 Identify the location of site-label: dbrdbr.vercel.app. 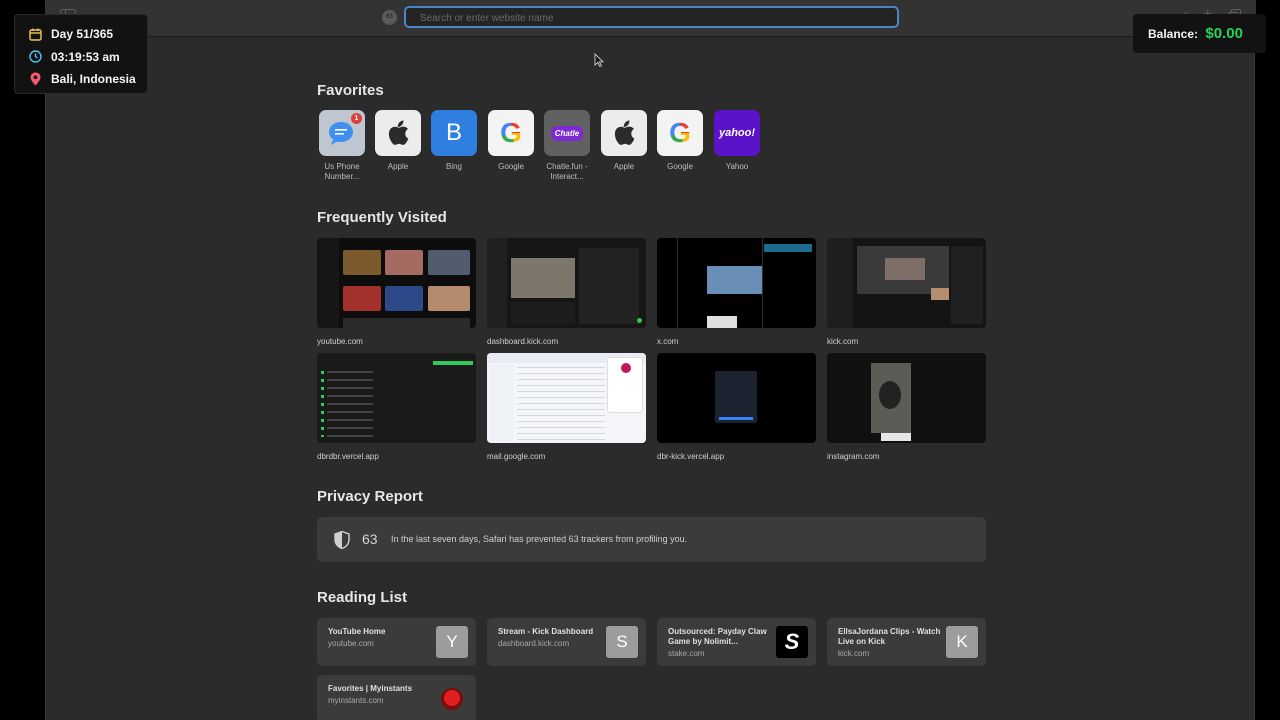
(348, 456).